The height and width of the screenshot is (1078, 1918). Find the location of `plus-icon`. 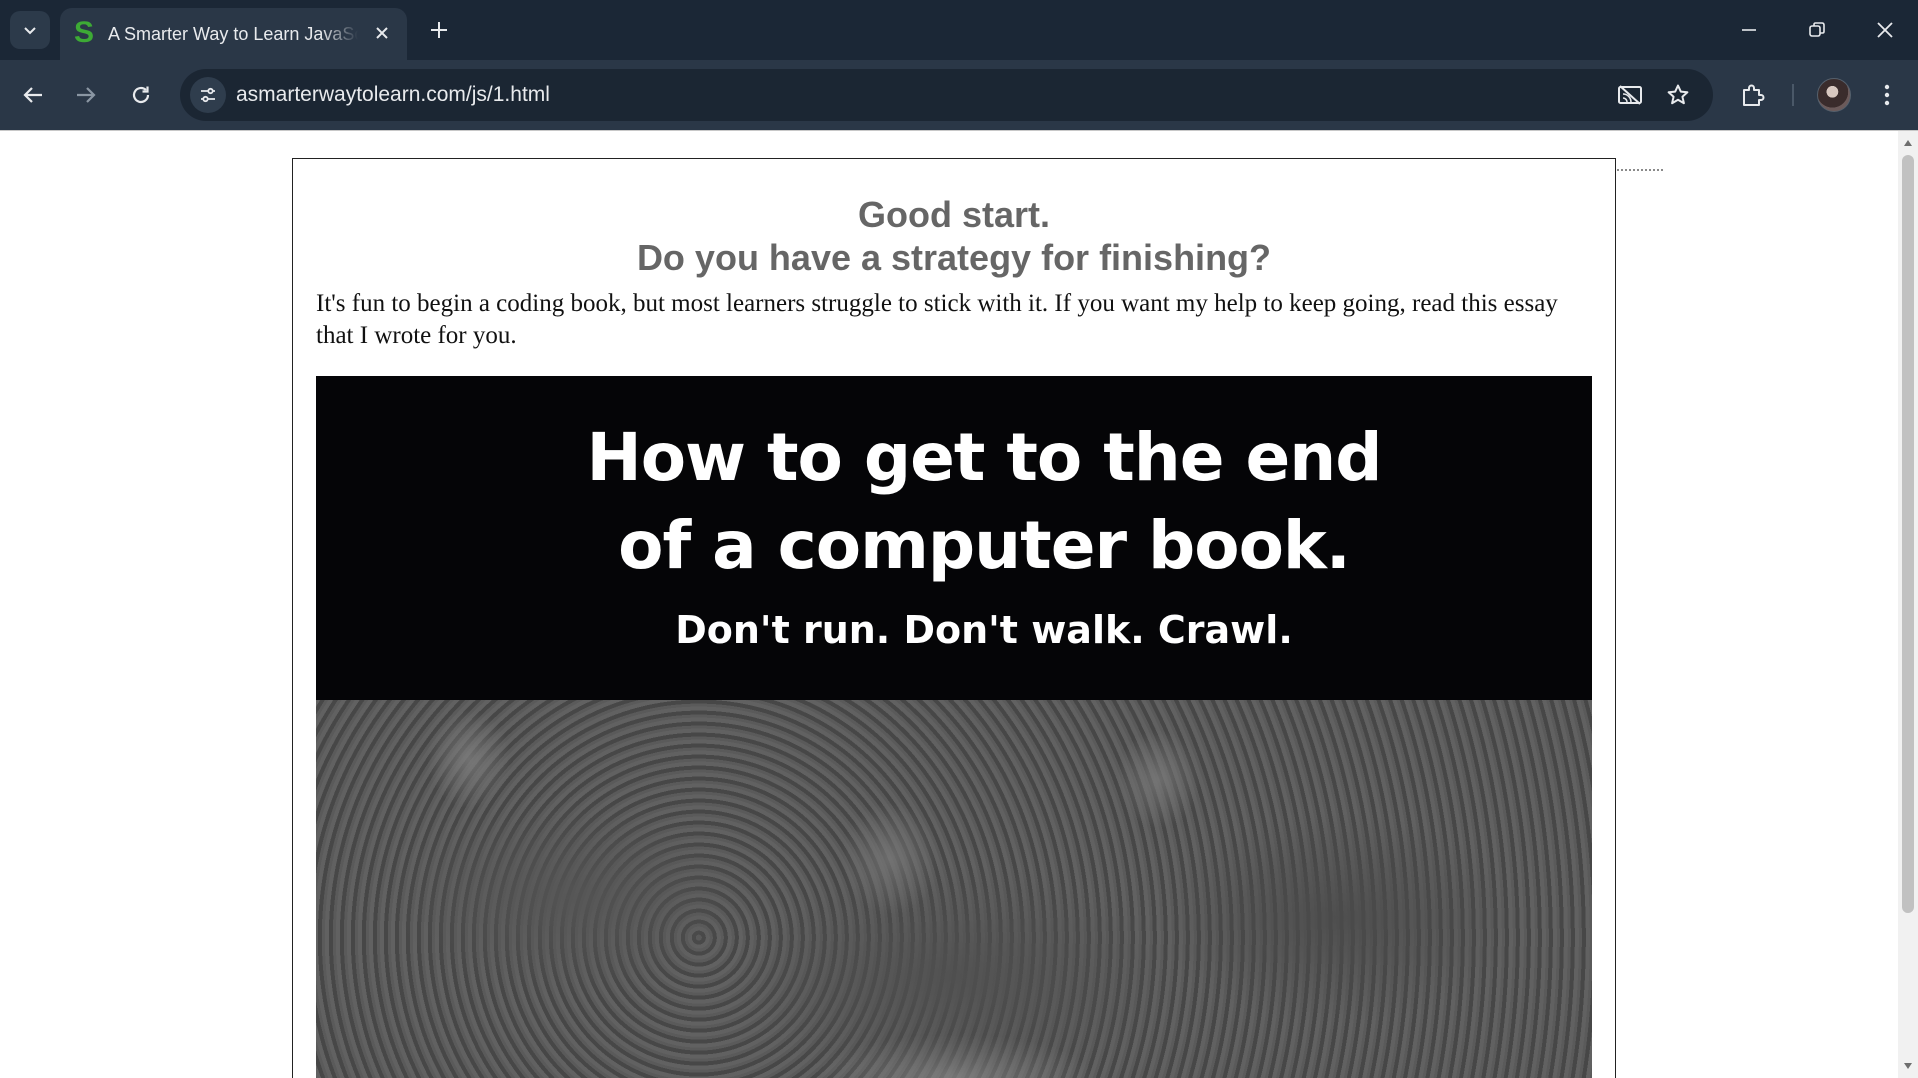

plus-icon is located at coordinates (439, 30).